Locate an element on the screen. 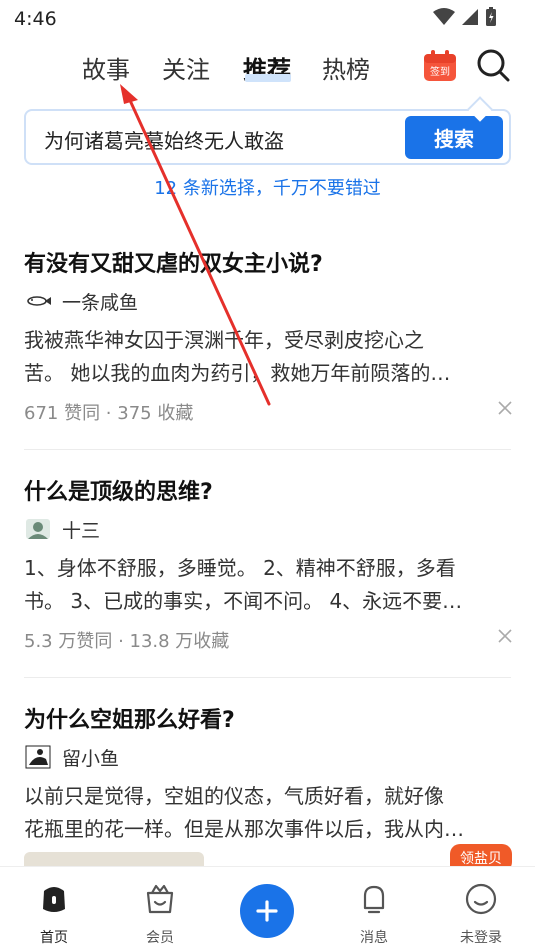 This screenshot has height=951, width=535. active-tab-indicator is located at coordinates (268, 78).